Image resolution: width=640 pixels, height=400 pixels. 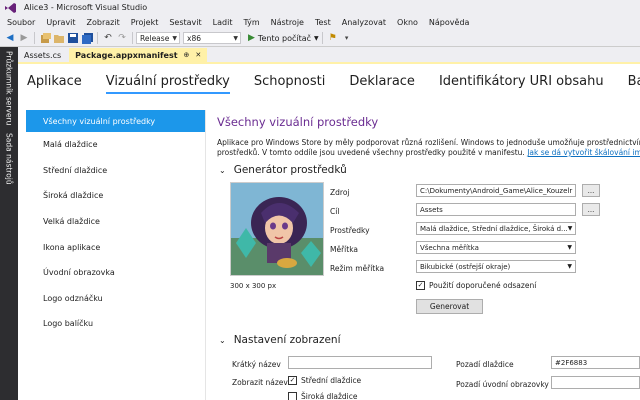 I want to click on configuration-select: Release ▼, so click(x=158, y=38).